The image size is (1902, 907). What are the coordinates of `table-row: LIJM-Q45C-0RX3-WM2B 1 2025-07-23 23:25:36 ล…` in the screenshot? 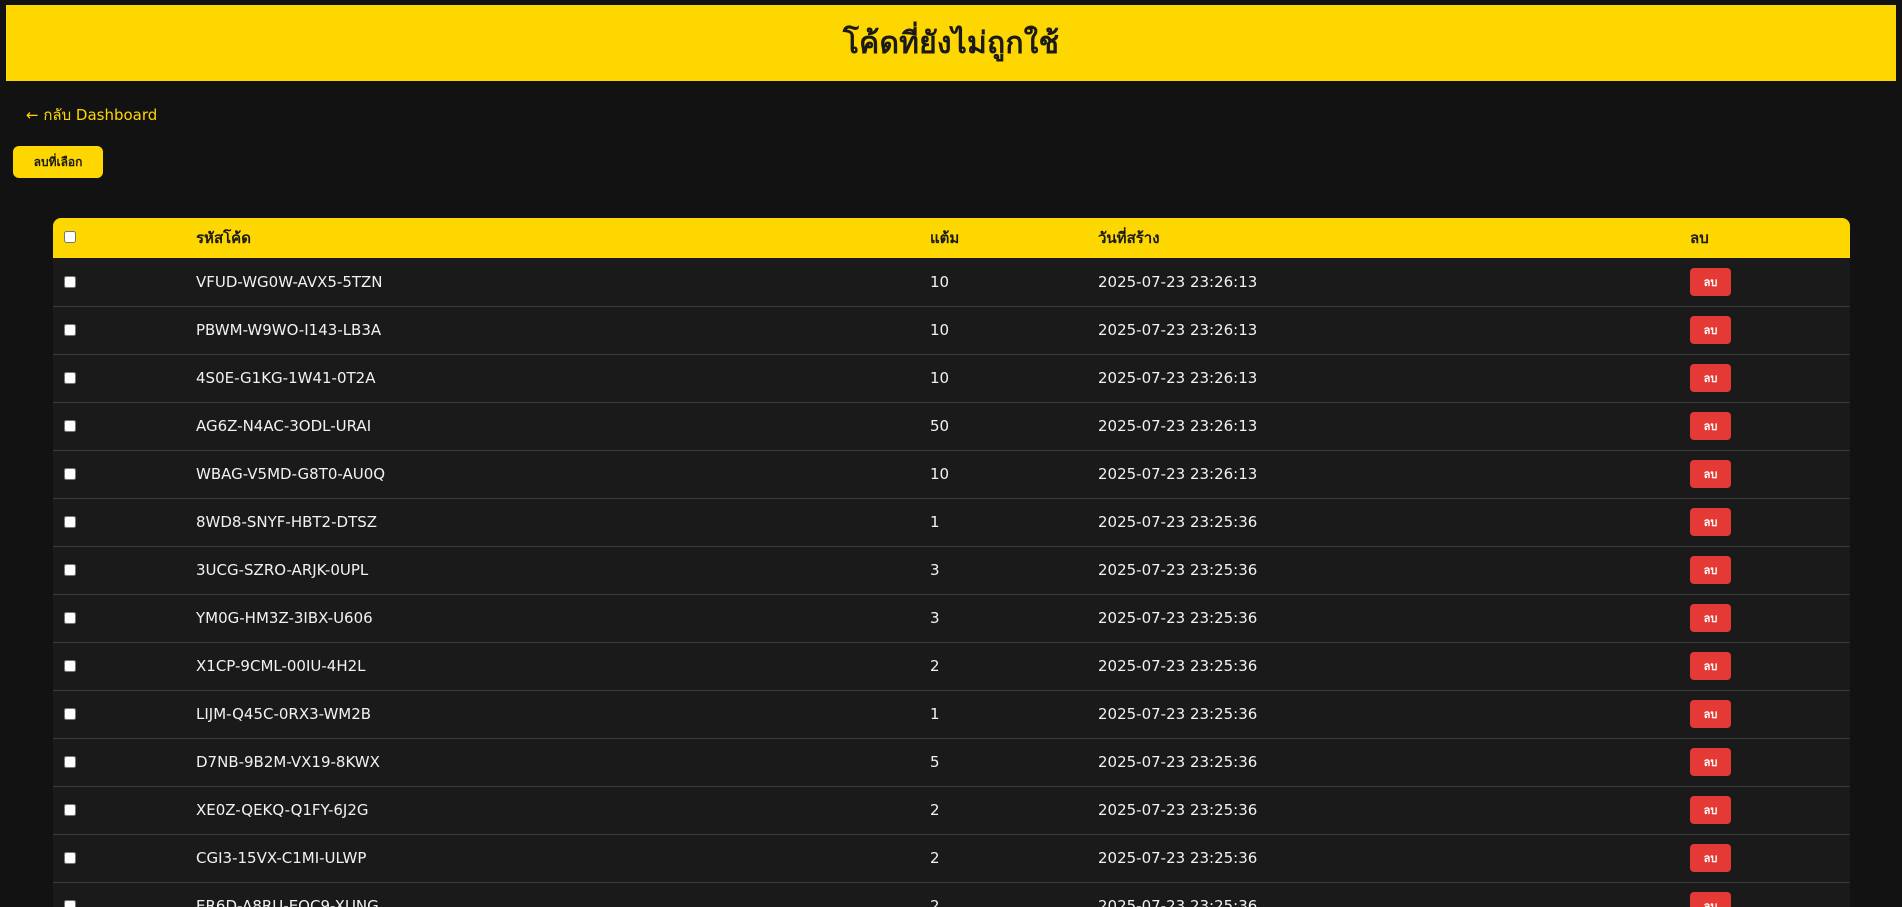 It's located at (951, 714).